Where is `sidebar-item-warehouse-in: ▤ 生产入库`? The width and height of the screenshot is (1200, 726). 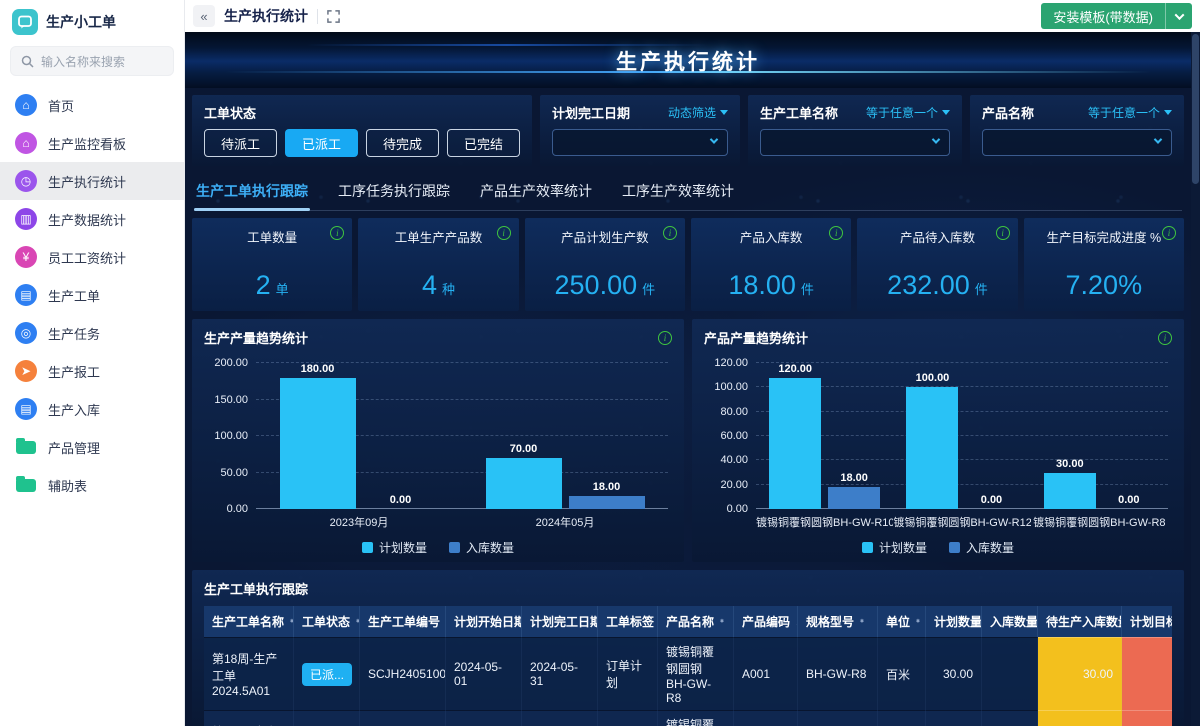 sidebar-item-warehouse-in: ▤ 生产入库 is located at coordinates (92, 409).